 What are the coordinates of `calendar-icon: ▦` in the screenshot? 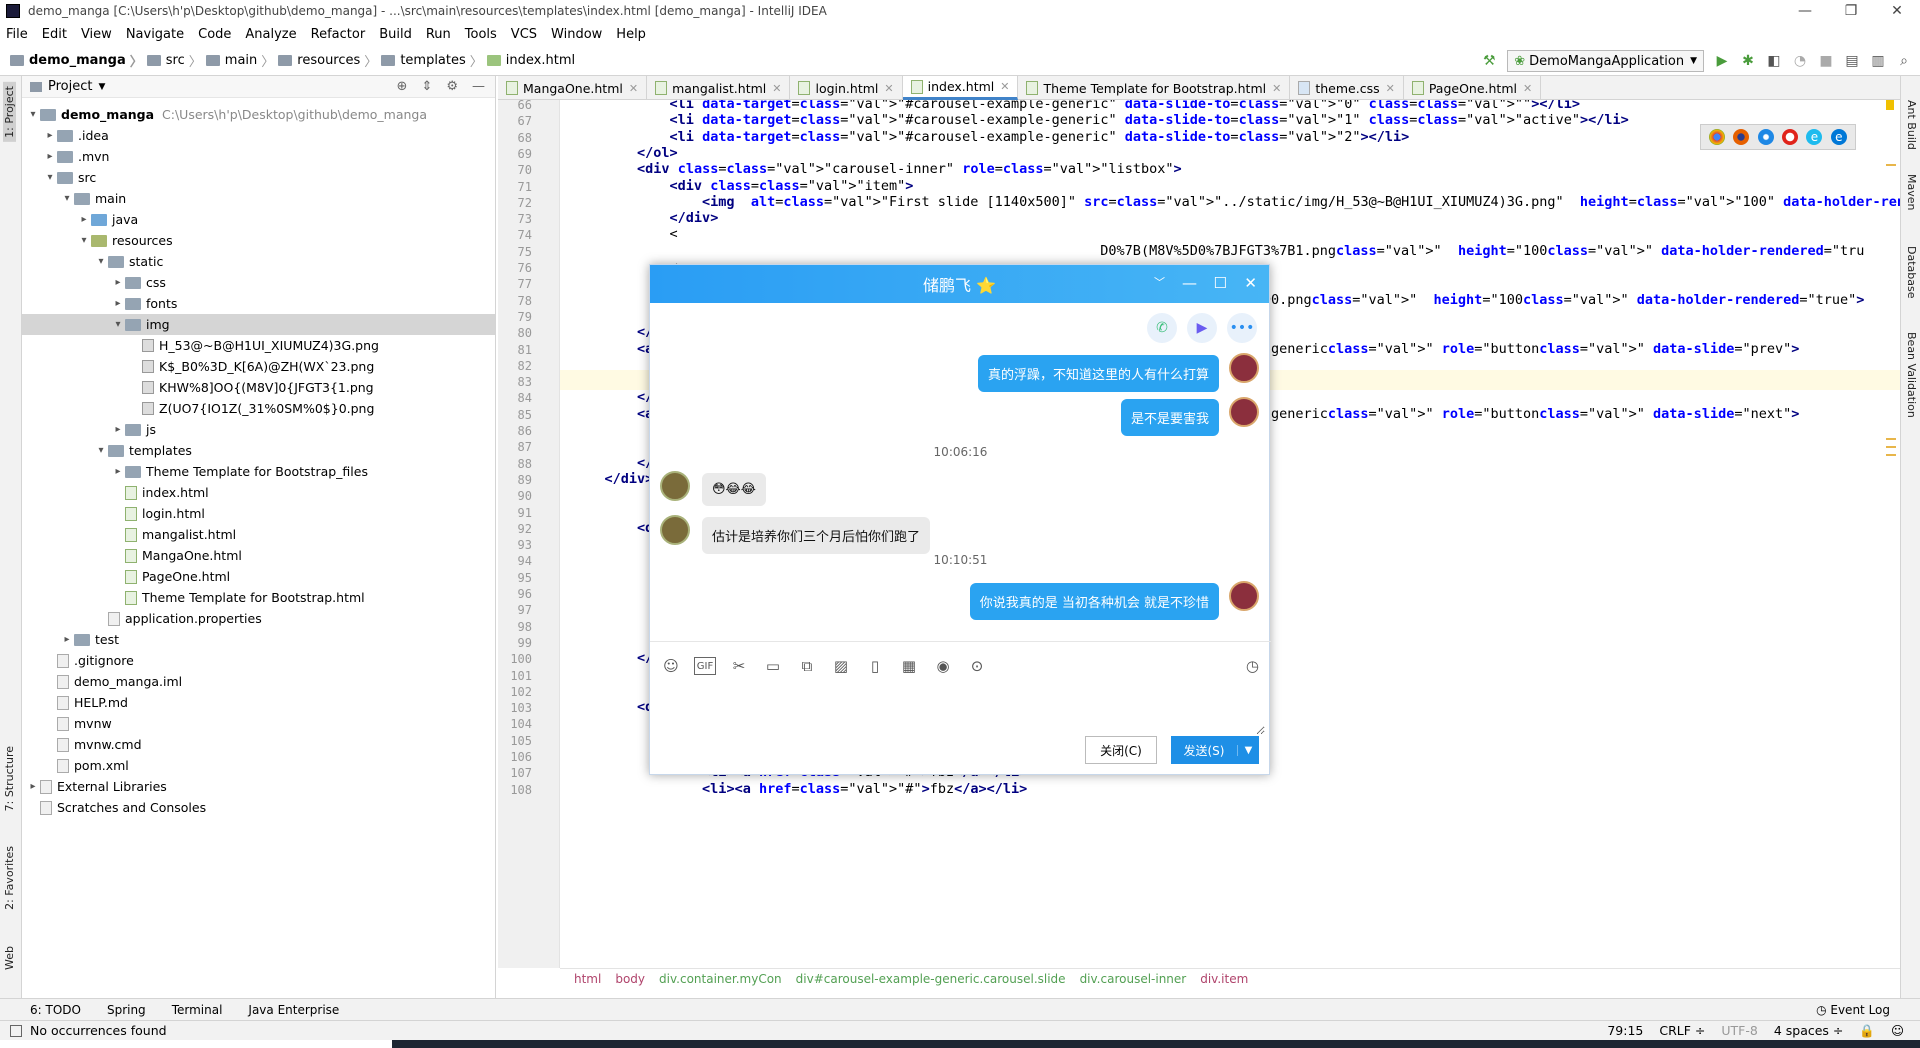 It's located at (909, 666).